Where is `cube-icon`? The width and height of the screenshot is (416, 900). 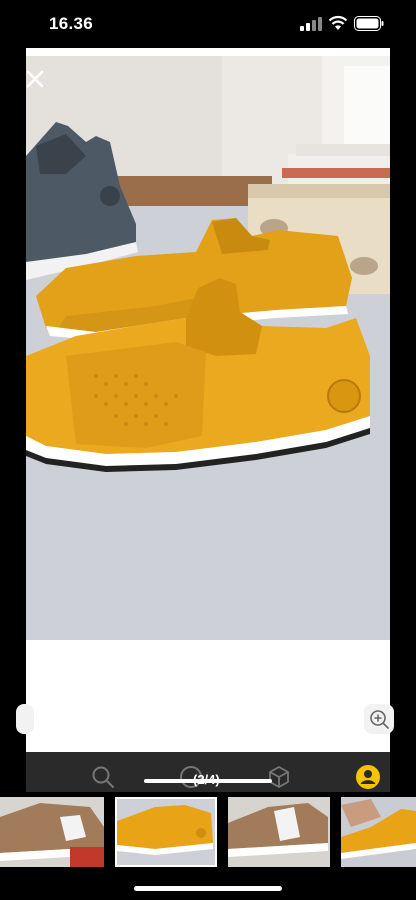
cube-icon is located at coordinates (279, 777).